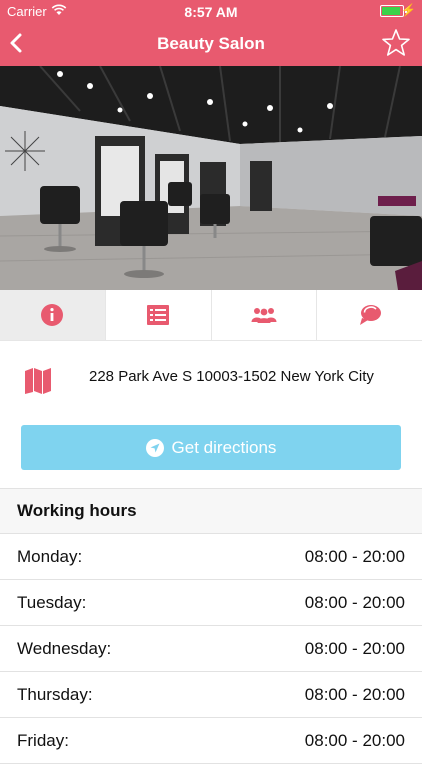 This screenshot has height=764, width=422. What do you see at coordinates (64, 648) in the screenshot?
I see `hours-day: Wednesday:` at bounding box center [64, 648].